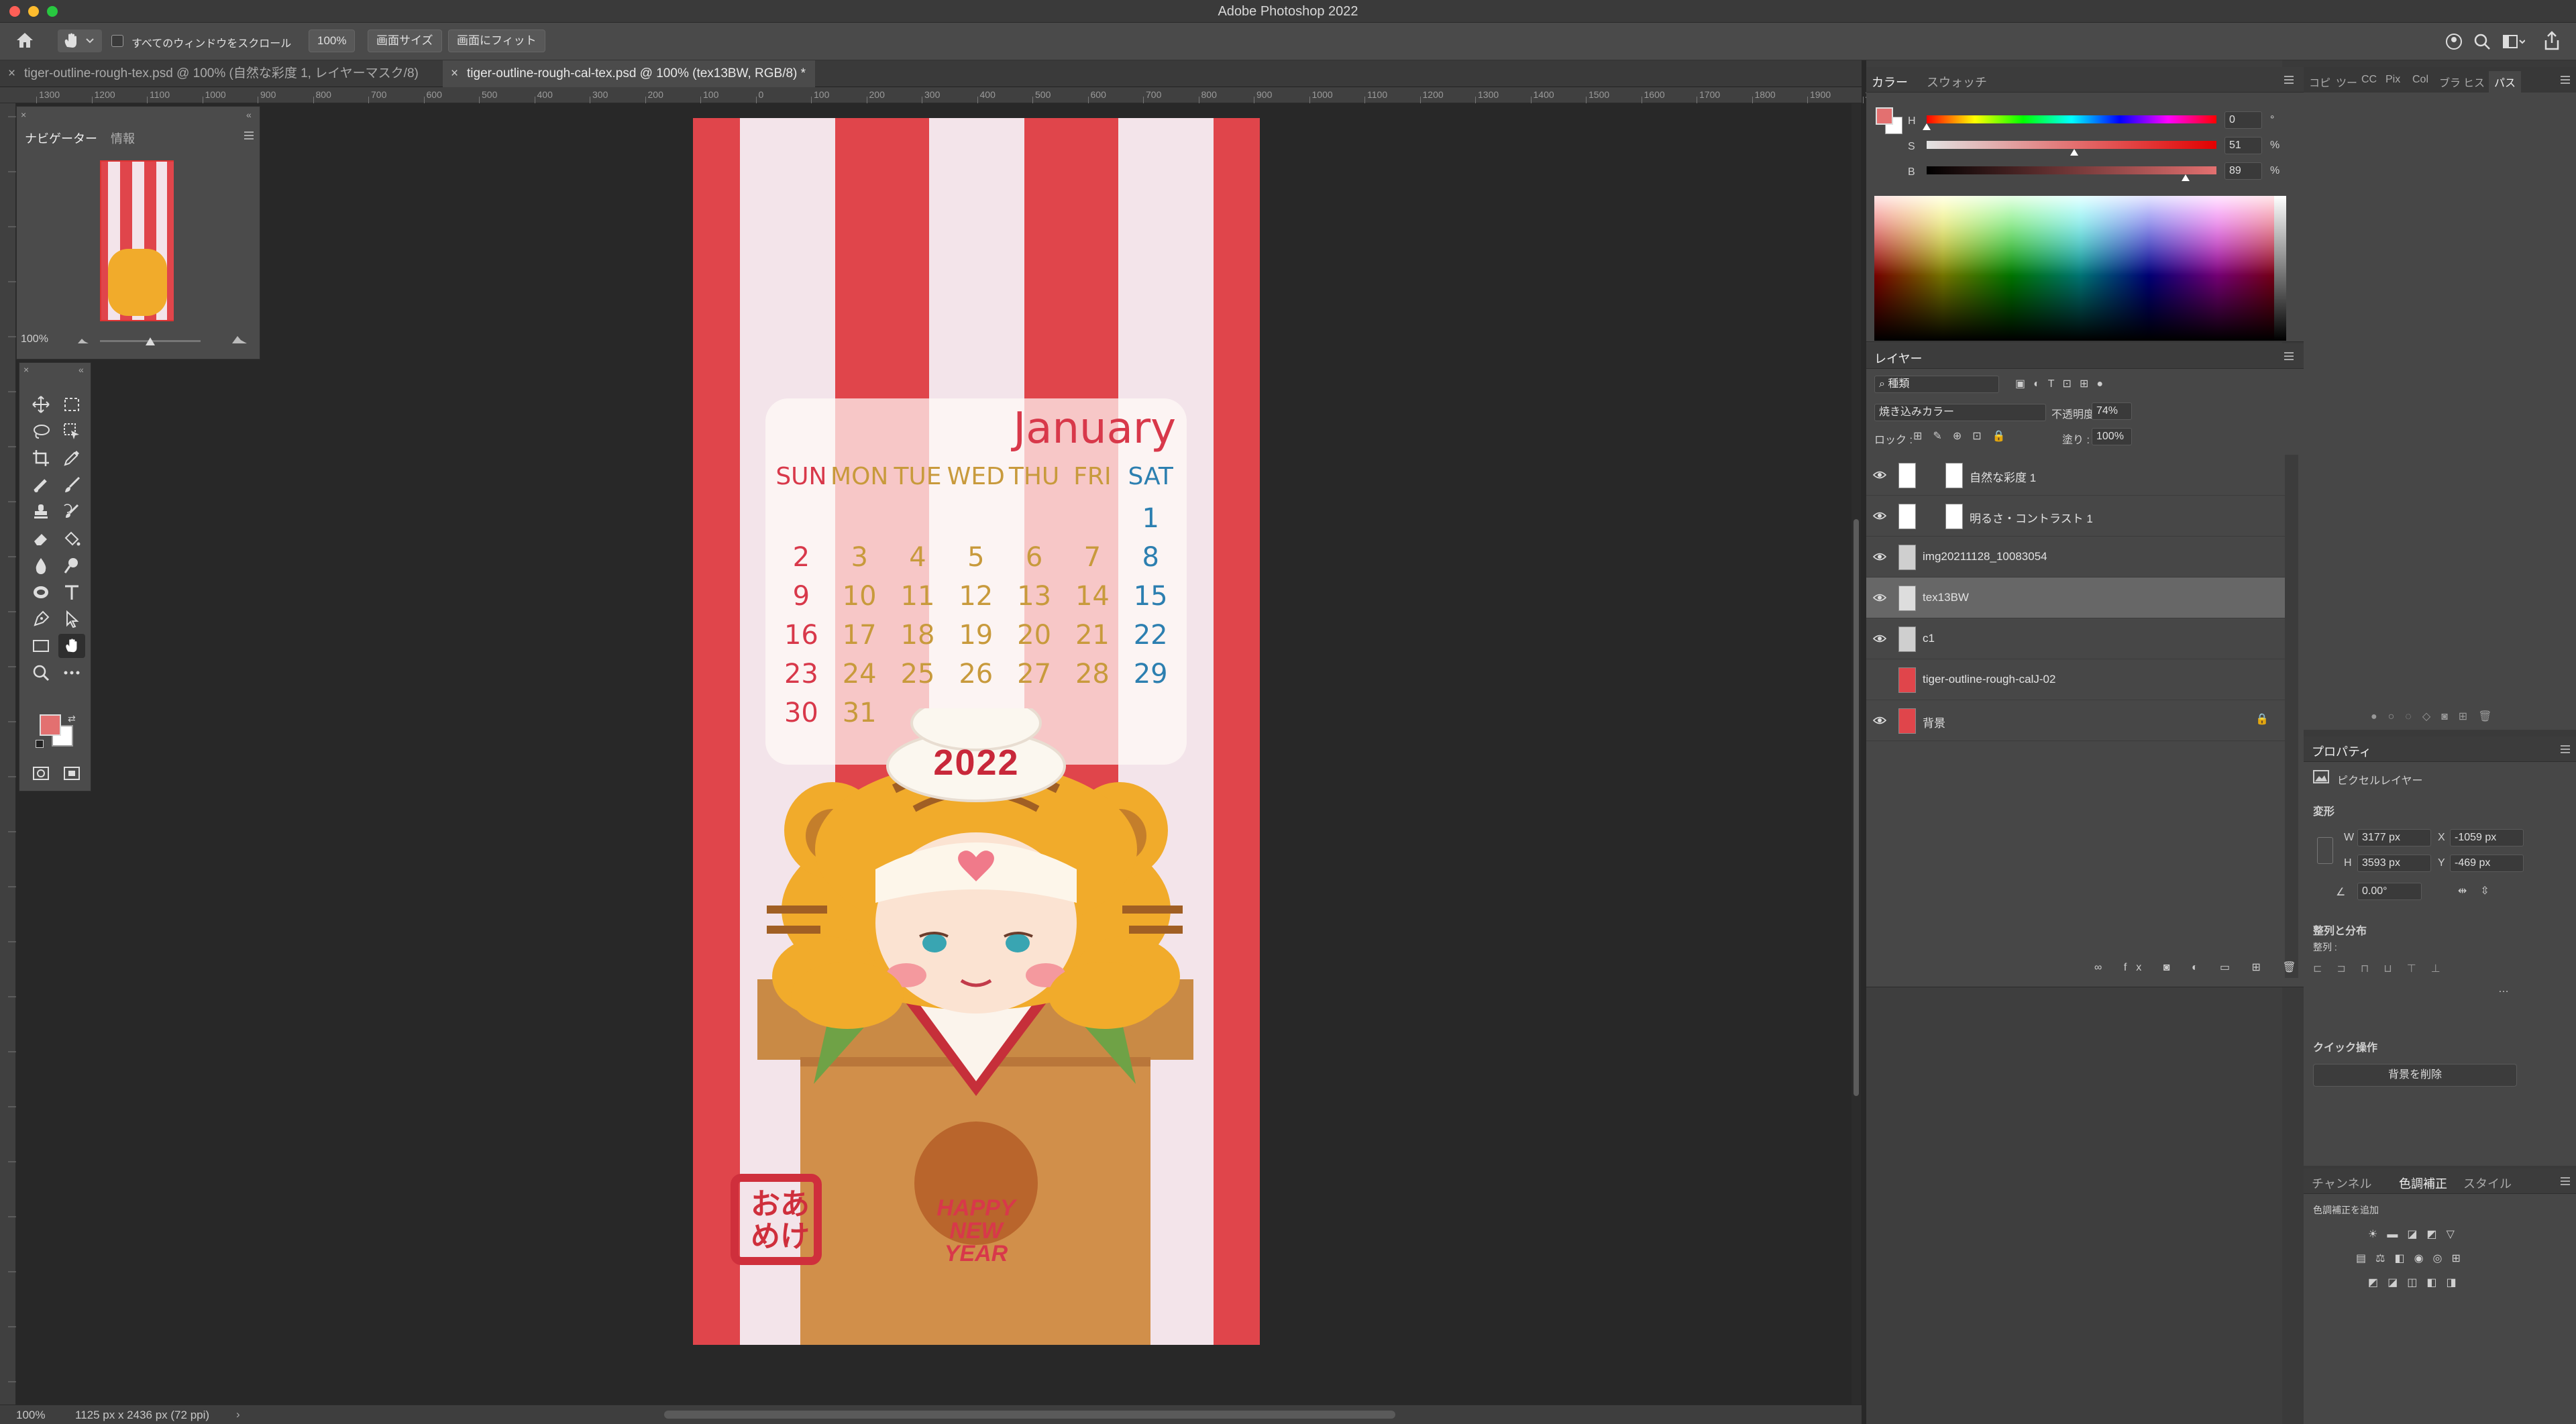 The width and height of the screenshot is (2576, 1424). Describe the element at coordinates (150, 341) in the screenshot. I see `navigator-zoom-thumb` at that location.